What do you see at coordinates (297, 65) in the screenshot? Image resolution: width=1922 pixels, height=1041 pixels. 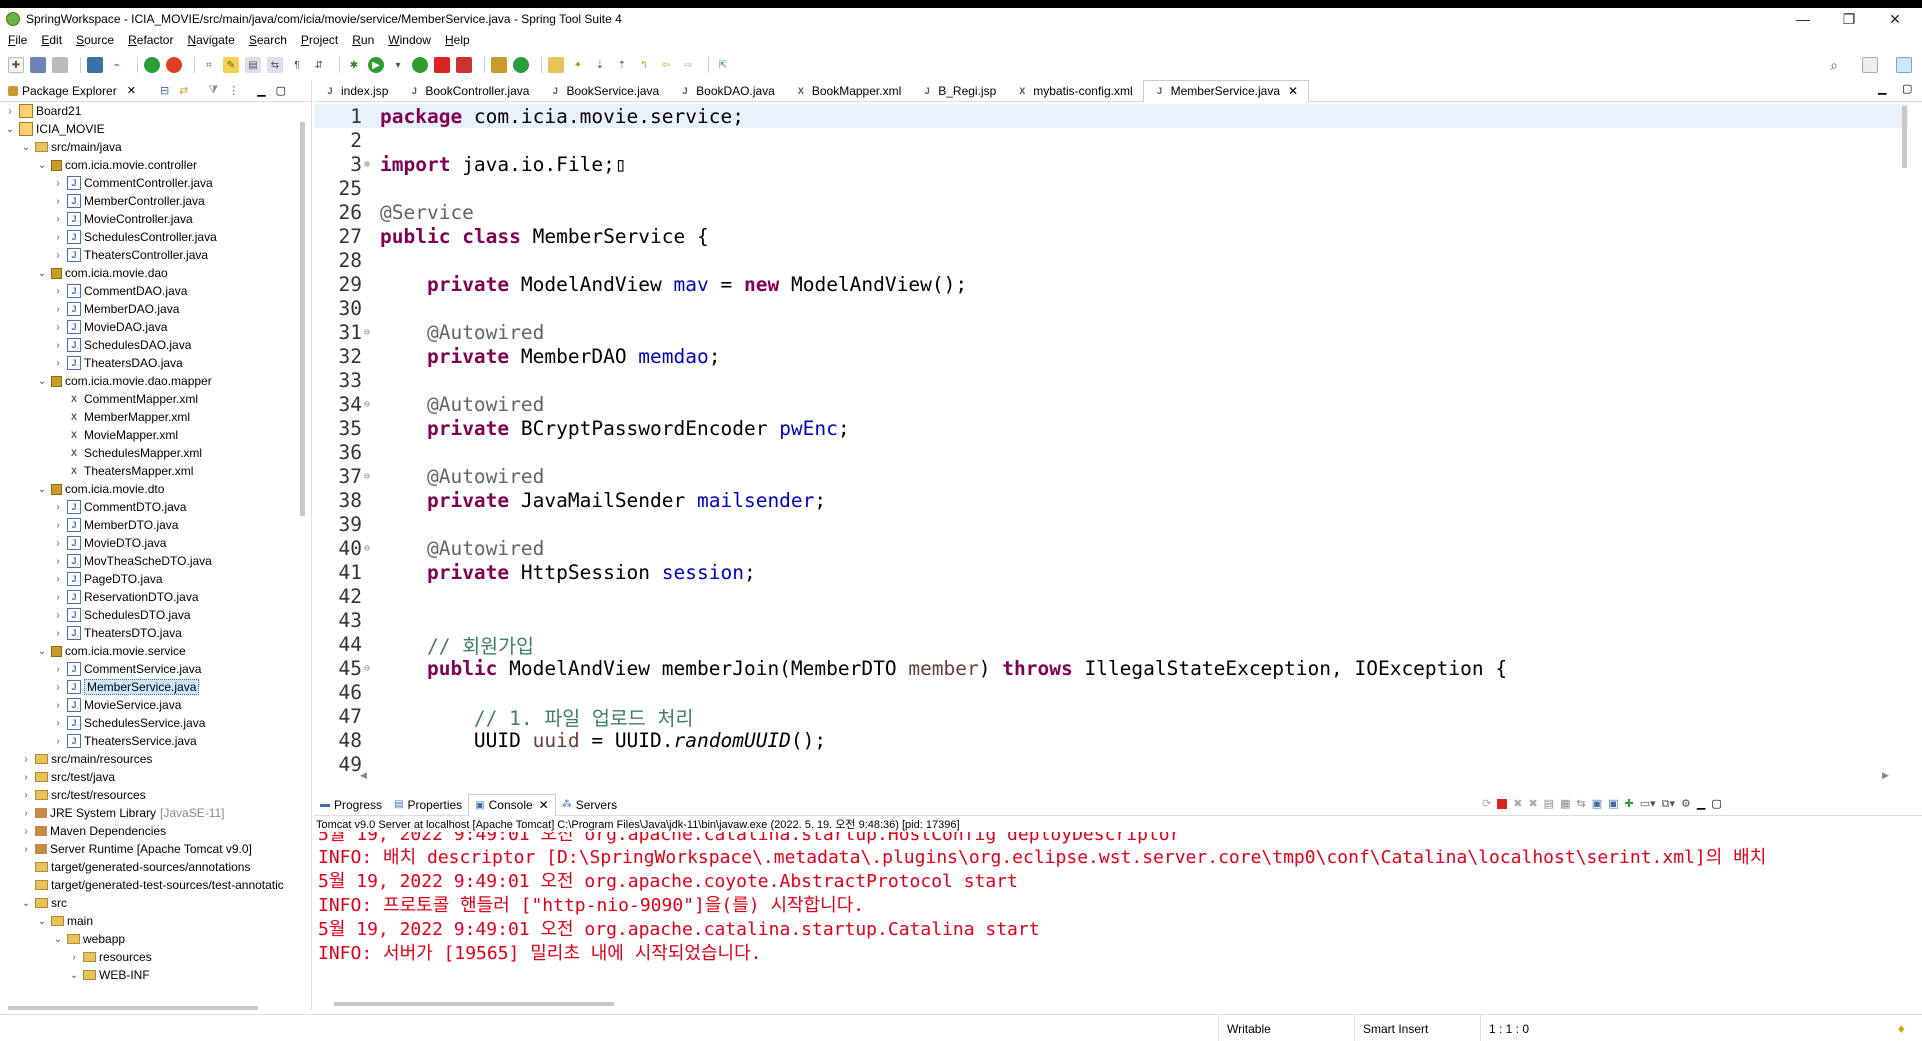 I see `whitespace-icon: ¶` at bounding box center [297, 65].